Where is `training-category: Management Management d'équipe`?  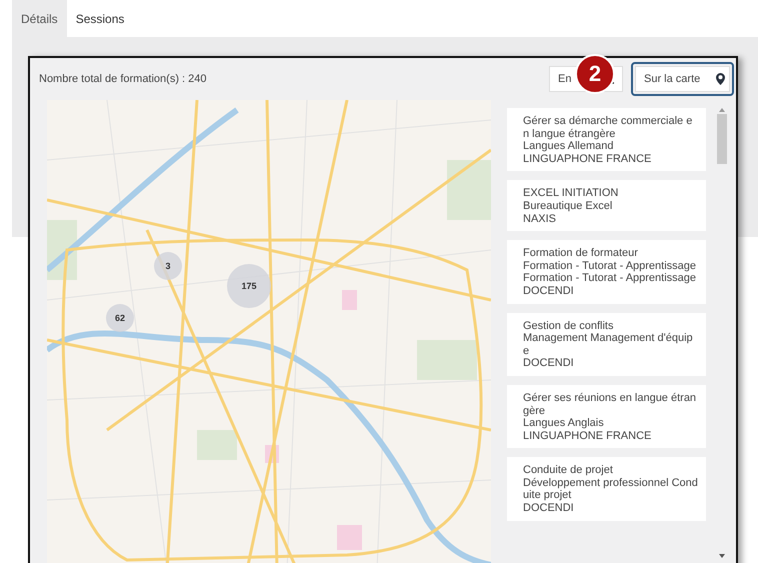 training-category: Management Management d'équipe is located at coordinates (608, 345).